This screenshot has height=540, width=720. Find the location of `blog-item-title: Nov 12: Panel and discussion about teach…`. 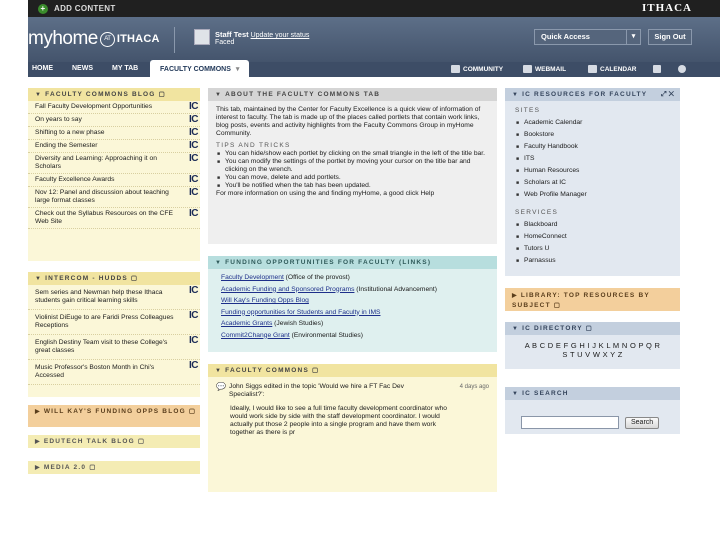

blog-item-title: Nov 12: Panel and discussion about teach… is located at coordinates (102, 196).